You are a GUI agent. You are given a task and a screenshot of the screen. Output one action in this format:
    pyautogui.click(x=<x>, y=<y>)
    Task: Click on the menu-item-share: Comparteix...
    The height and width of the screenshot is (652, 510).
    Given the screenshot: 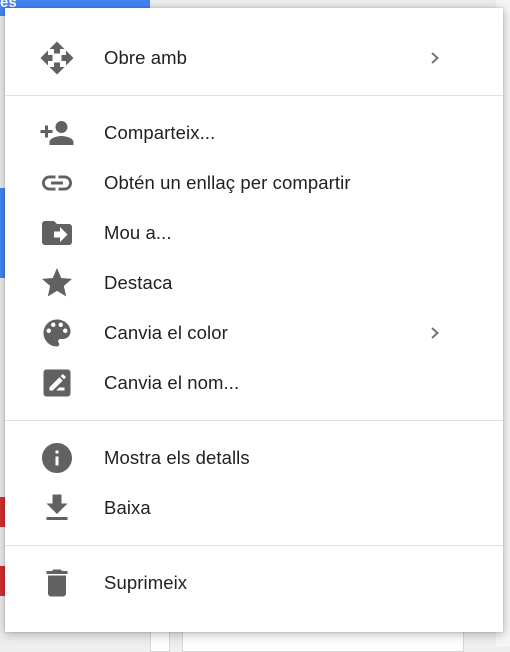 What is the action you would take?
    pyautogui.click(x=254, y=133)
    